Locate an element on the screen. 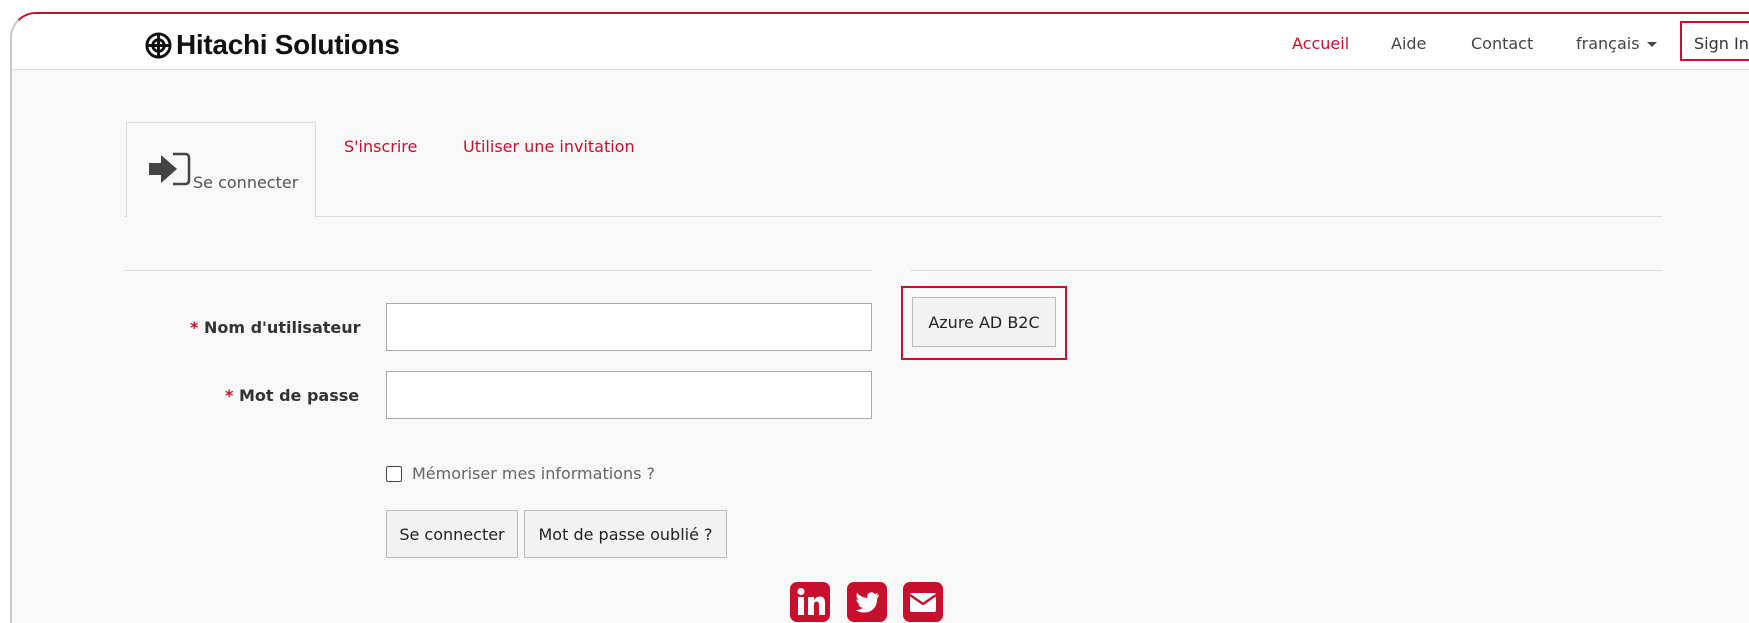  email-icon-graphic is located at coordinates (923, 602).